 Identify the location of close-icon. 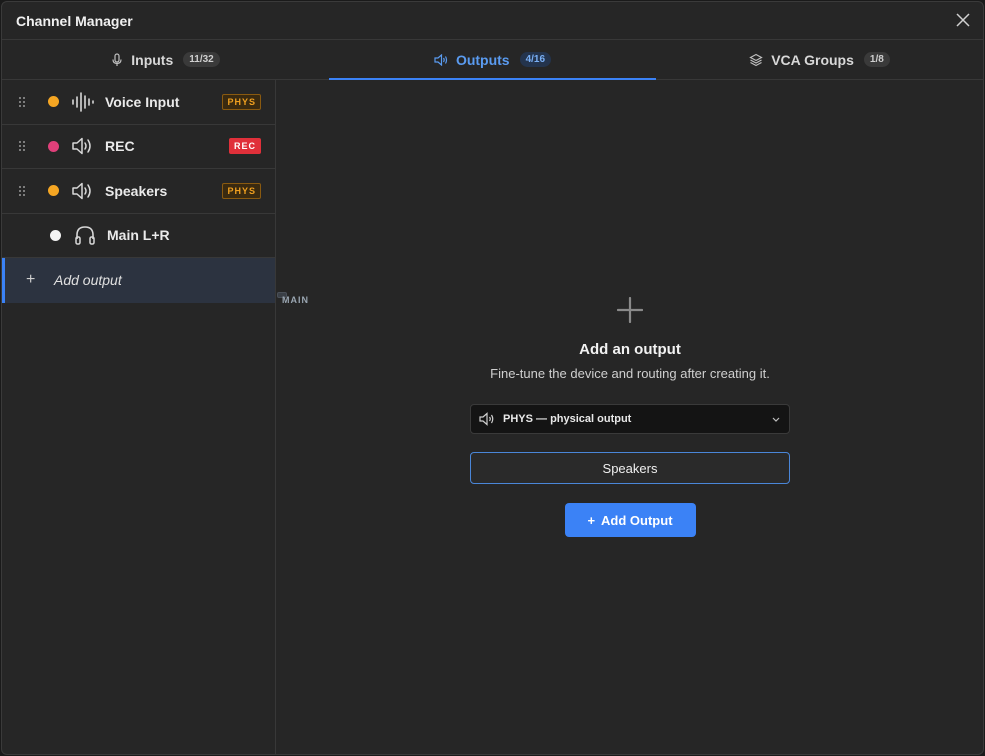
(963, 20).